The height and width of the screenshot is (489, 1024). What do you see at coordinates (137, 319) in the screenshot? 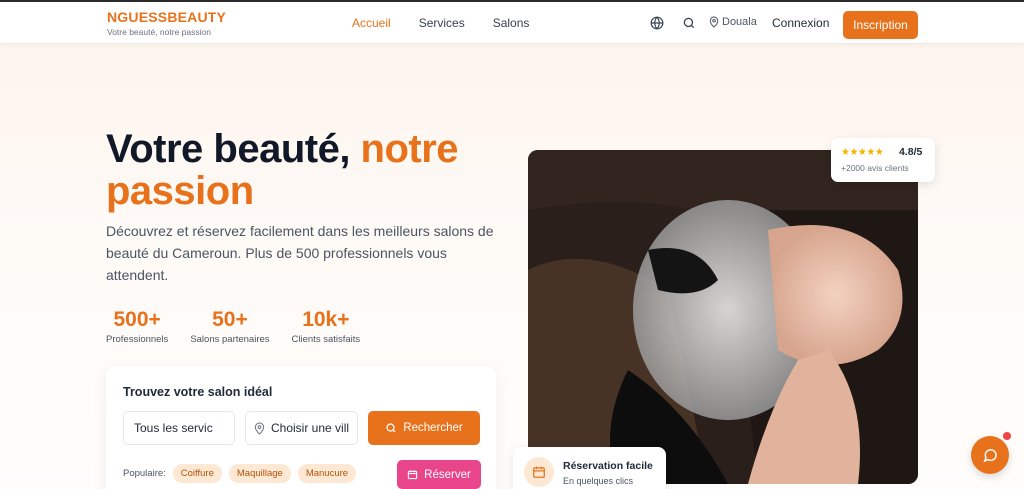
I see `stat-value: 500+` at bounding box center [137, 319].